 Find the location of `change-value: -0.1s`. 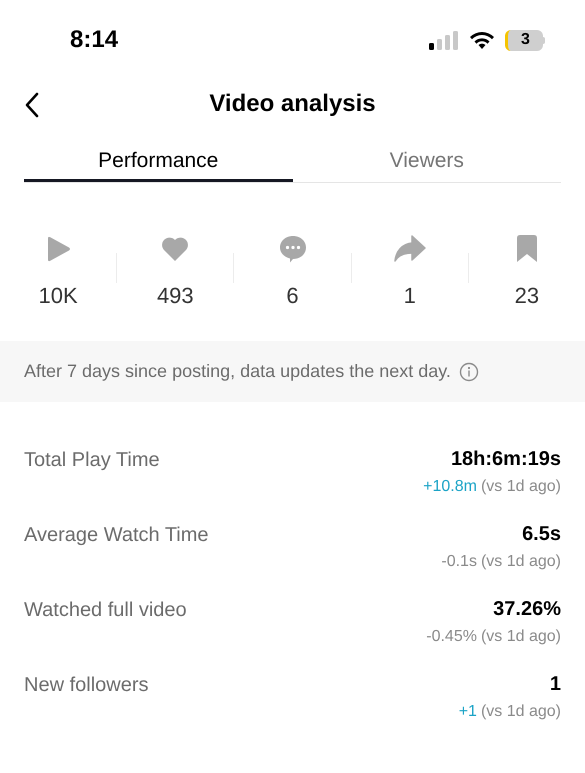

change-value: -0.1s is located at coordinates (459, 562).